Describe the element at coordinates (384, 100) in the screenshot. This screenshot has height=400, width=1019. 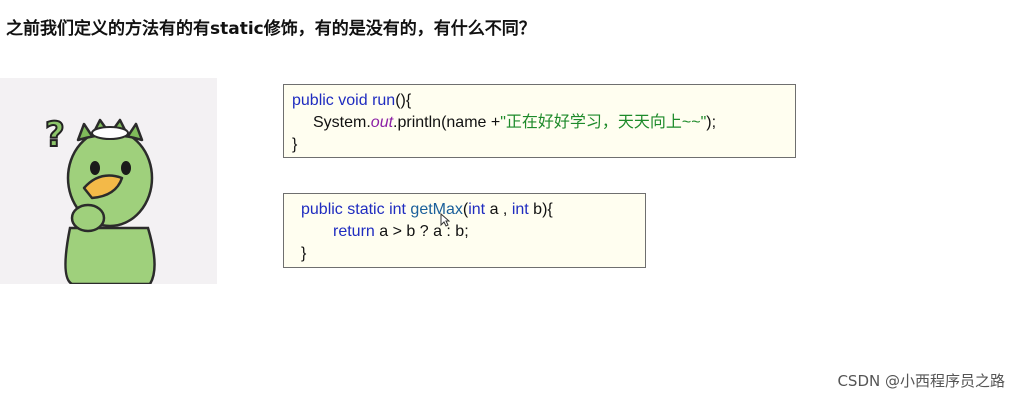
I see `method-name: run` at that location.